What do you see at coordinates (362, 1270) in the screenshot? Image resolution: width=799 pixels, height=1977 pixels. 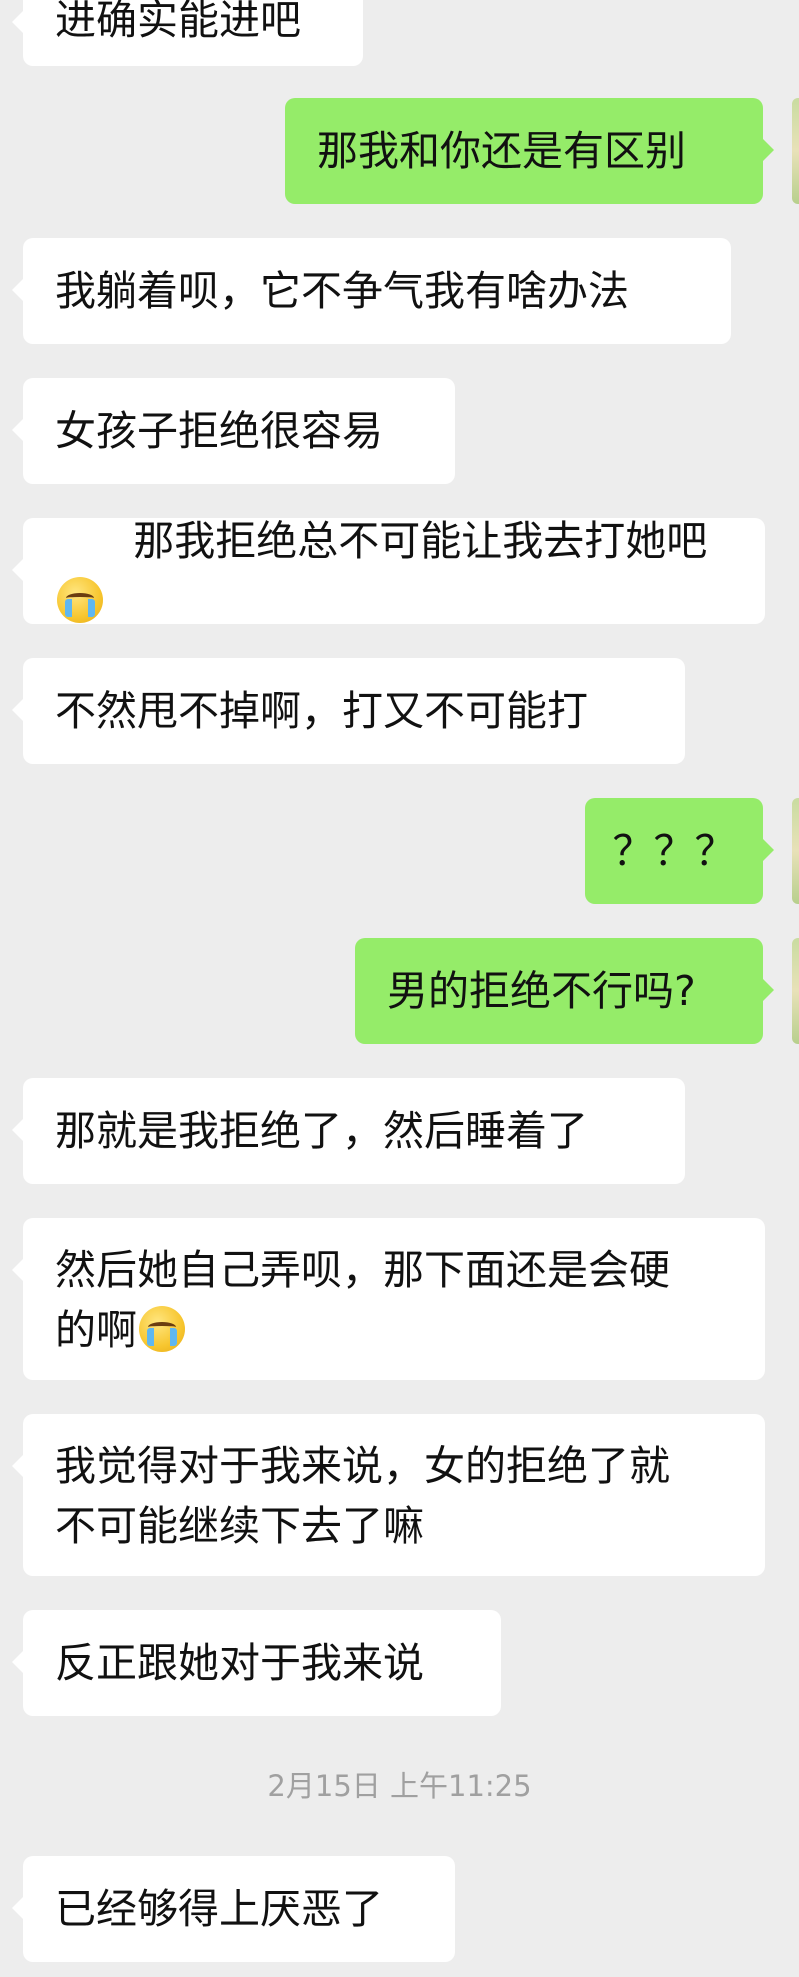 I see `message-text: 然后她自己弄呗，那下面还是会硬` at bounding box center [362, 1270].